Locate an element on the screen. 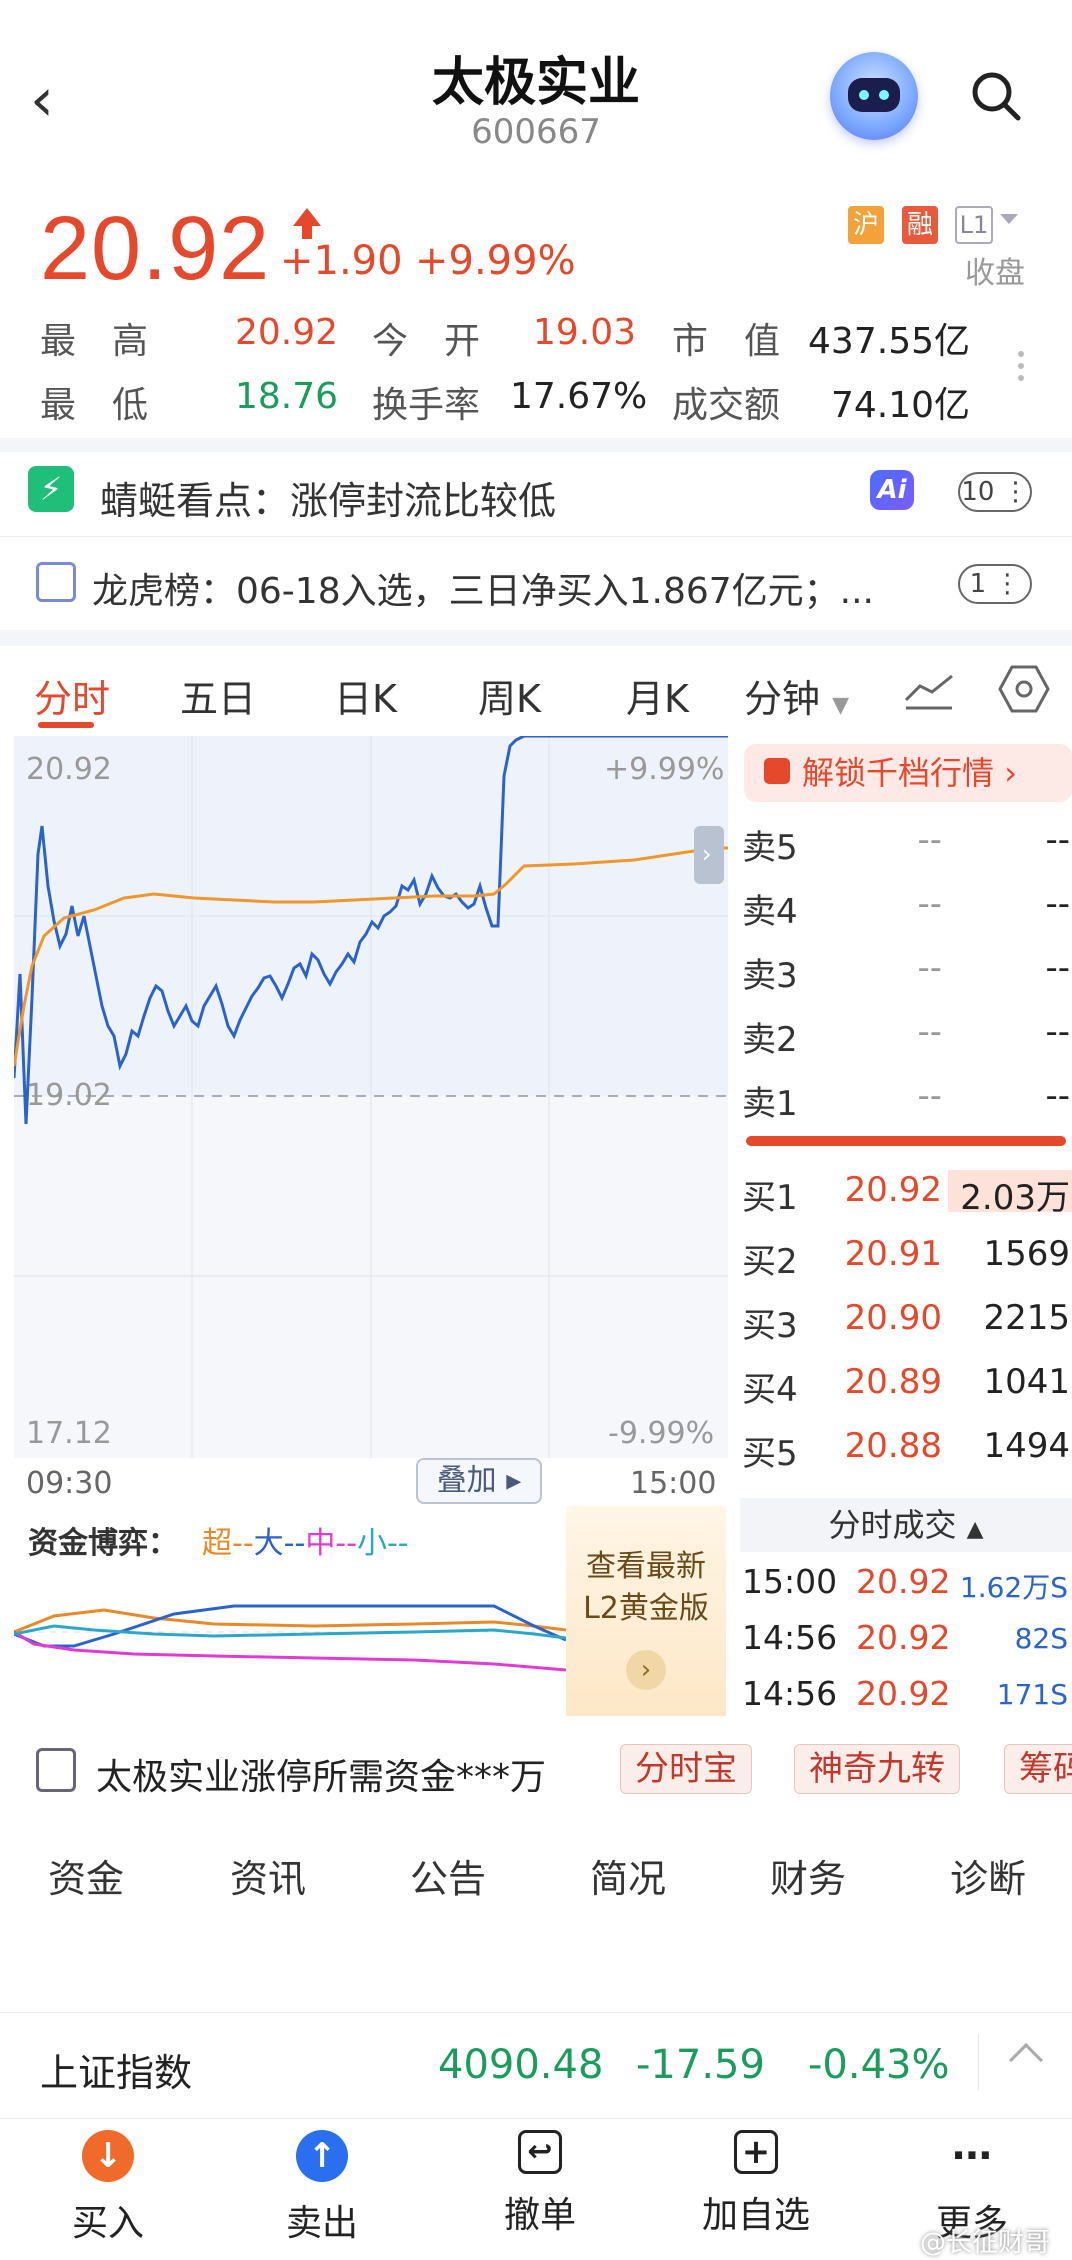 The height and width of the screenshot is (2260, 1072). last-price: 20.92 is located at coordinates (155, 249).